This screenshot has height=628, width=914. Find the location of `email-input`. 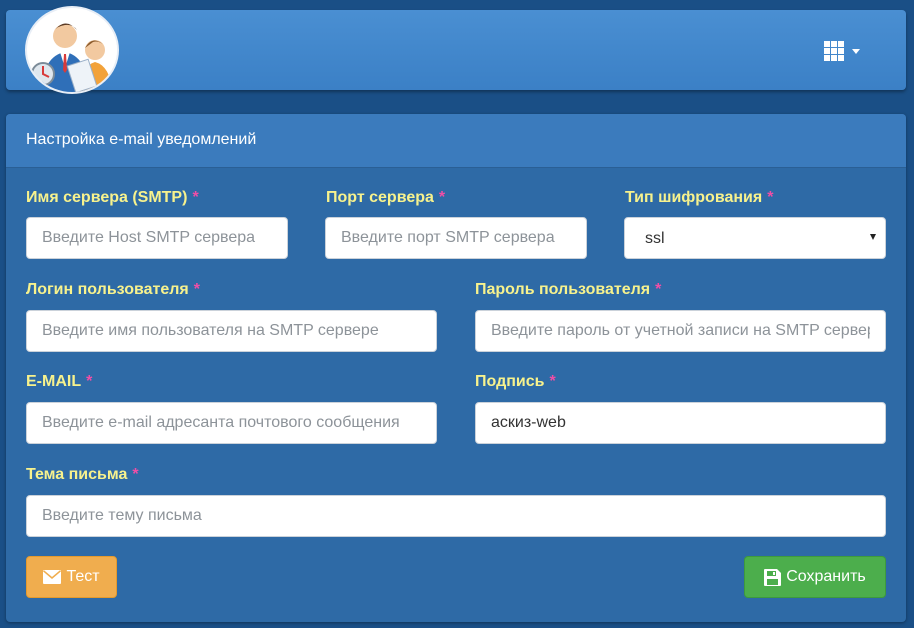

email-input is located at coordinates (231, 423).